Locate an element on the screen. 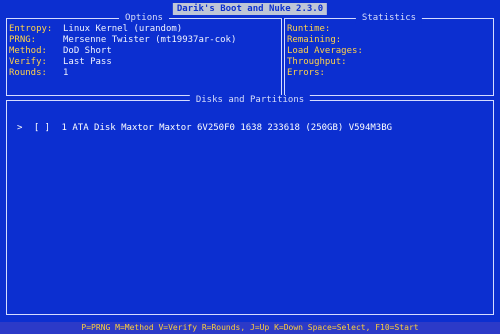 The width and height of the screenshot is (500, 334). app-title: Darik's Boot and Nuke 2.3.0 is located at coordinates (250, 9).